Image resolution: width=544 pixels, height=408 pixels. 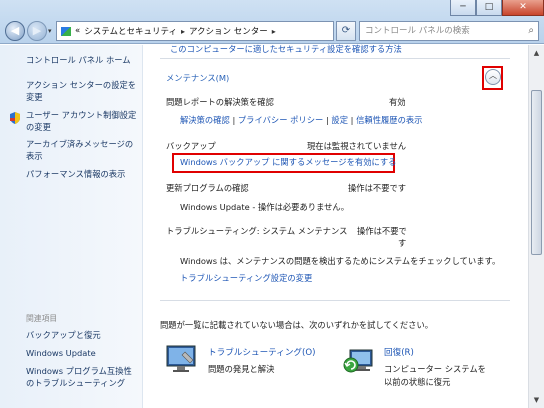 I want to click on troubleshooting-monitor-icon, so click(x=182, y=359).